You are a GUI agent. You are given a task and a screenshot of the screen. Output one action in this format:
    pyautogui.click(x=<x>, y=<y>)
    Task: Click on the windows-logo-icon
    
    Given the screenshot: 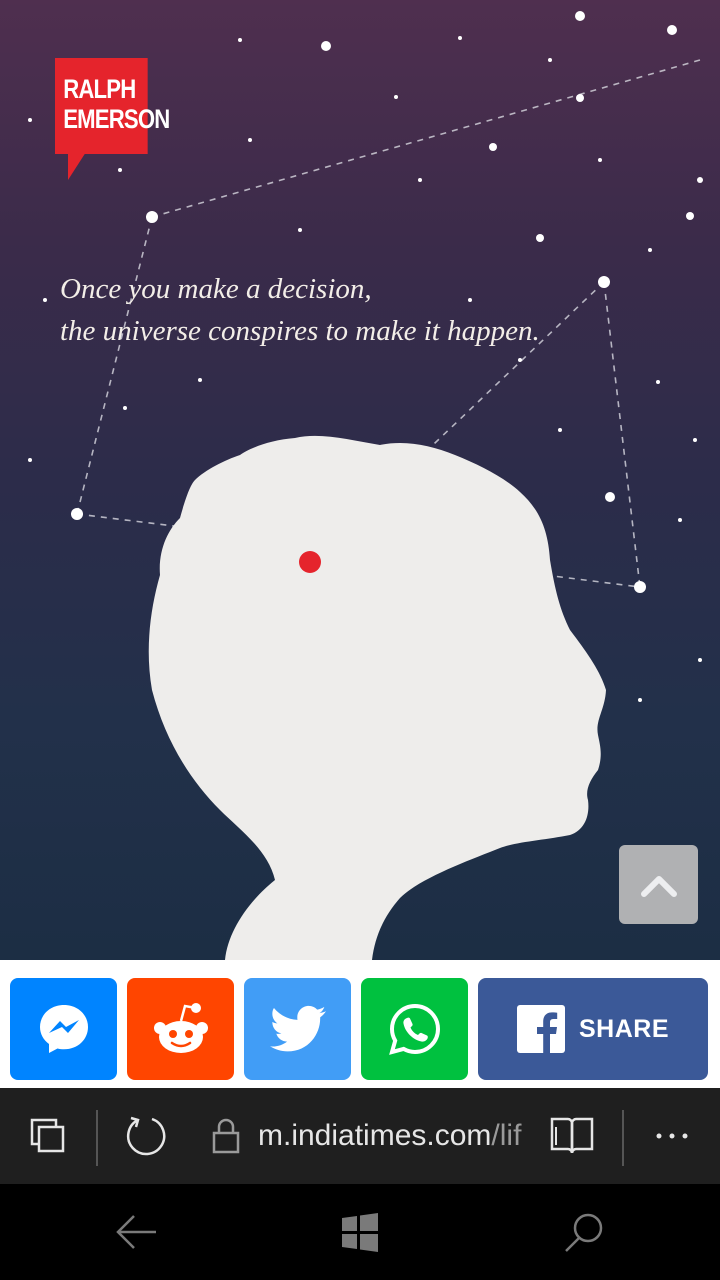 What is the action you would take?
    pyautogui.click(x=360, y=1232)
    